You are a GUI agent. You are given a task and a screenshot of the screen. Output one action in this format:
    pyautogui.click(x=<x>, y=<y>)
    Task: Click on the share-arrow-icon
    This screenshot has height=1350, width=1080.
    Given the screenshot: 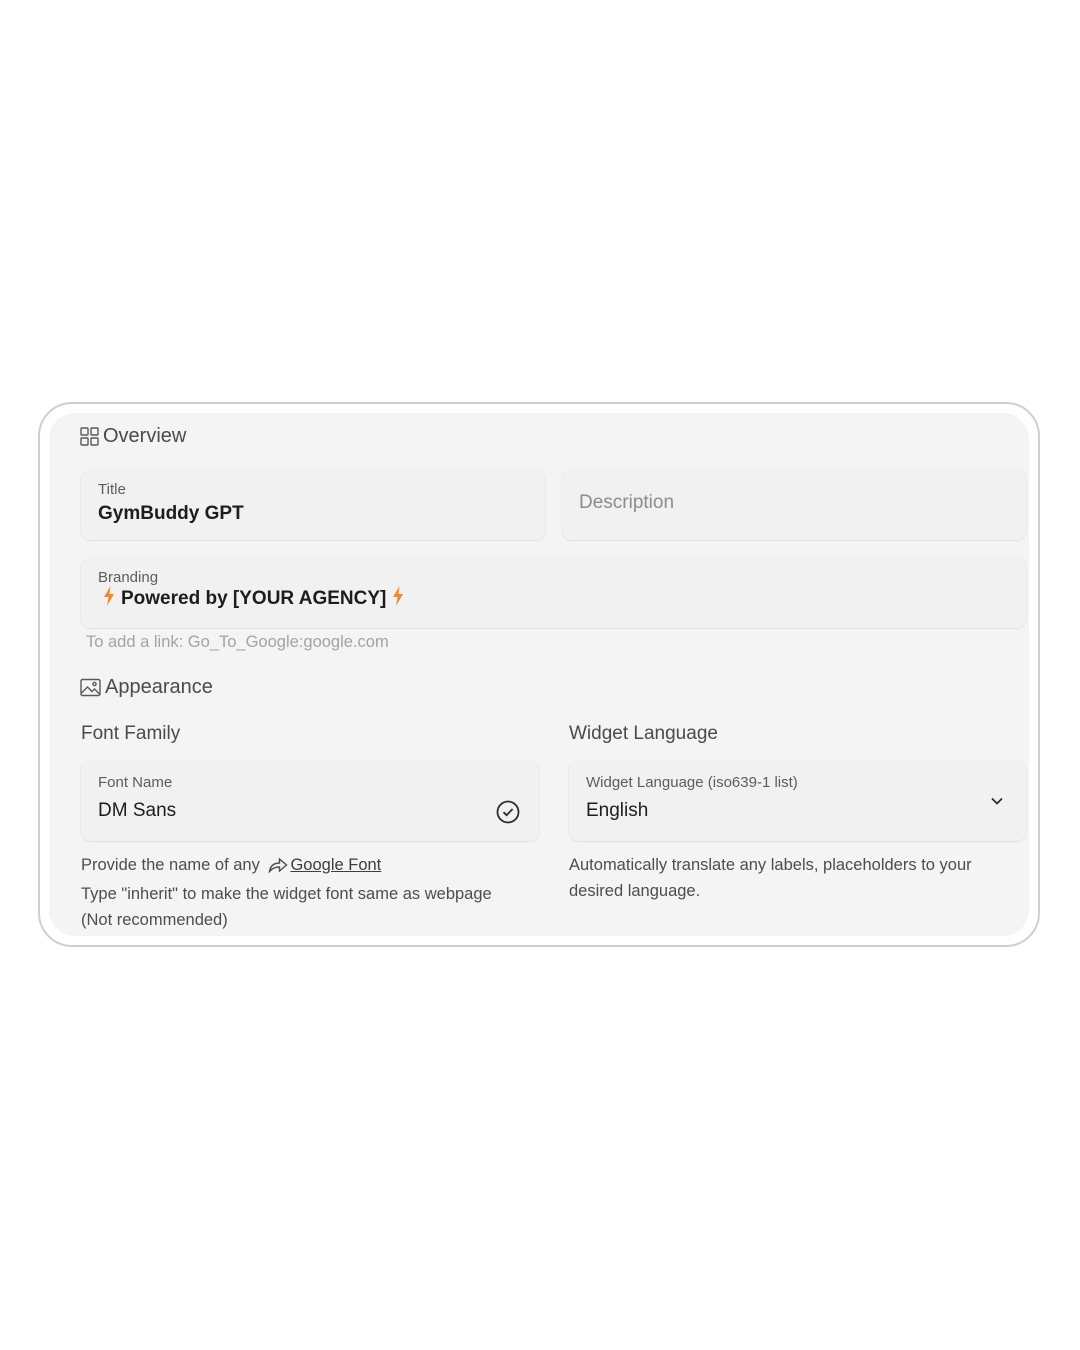 What is the action you would take?
    pyautogui.click(x=278, y=868)
    